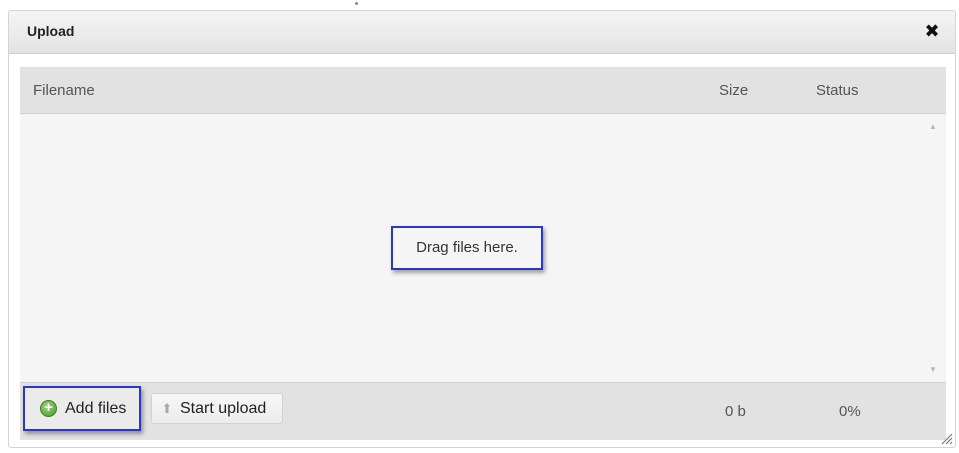 The image size is (959, 453). Describe the element at coordinates (167, 408) in the screenshot. I see `up-arrow-icon: ⬆` at that location.